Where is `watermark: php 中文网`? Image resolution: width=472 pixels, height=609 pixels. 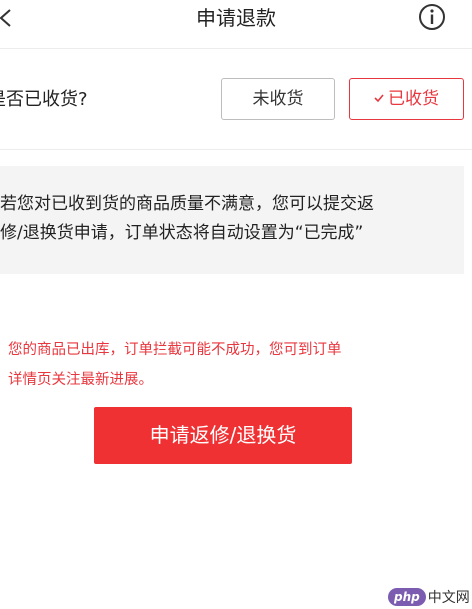
watermark: php 中文网 is located at coordinates (429, 596).